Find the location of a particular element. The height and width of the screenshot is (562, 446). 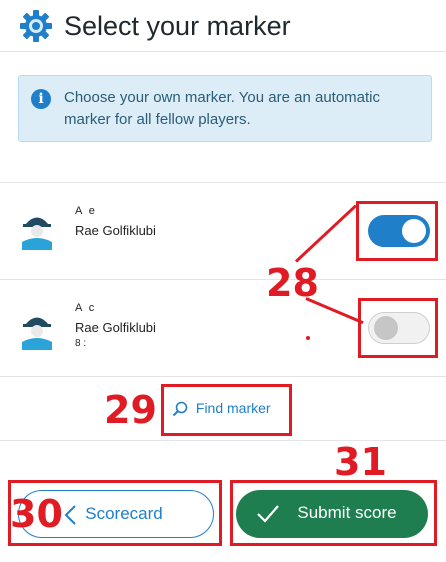

annotation-label: 29 is located at coordinates (130, 410).